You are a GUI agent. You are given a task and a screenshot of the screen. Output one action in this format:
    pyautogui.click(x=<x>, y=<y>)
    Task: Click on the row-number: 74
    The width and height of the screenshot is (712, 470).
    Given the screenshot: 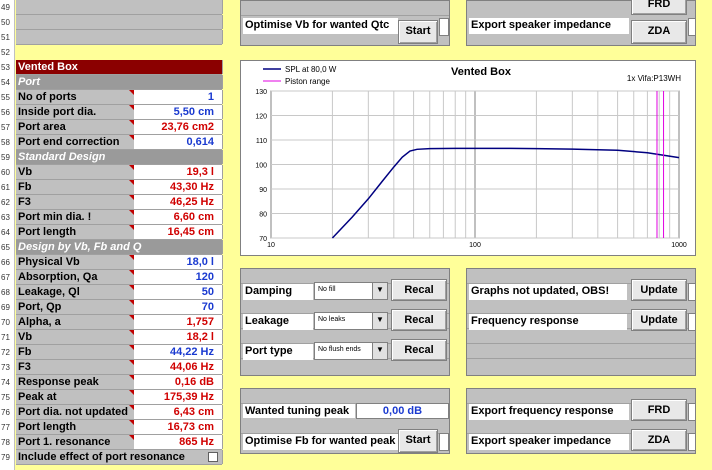 What is the action you would take?
    pyautogui.click(x=5, y=382)
    